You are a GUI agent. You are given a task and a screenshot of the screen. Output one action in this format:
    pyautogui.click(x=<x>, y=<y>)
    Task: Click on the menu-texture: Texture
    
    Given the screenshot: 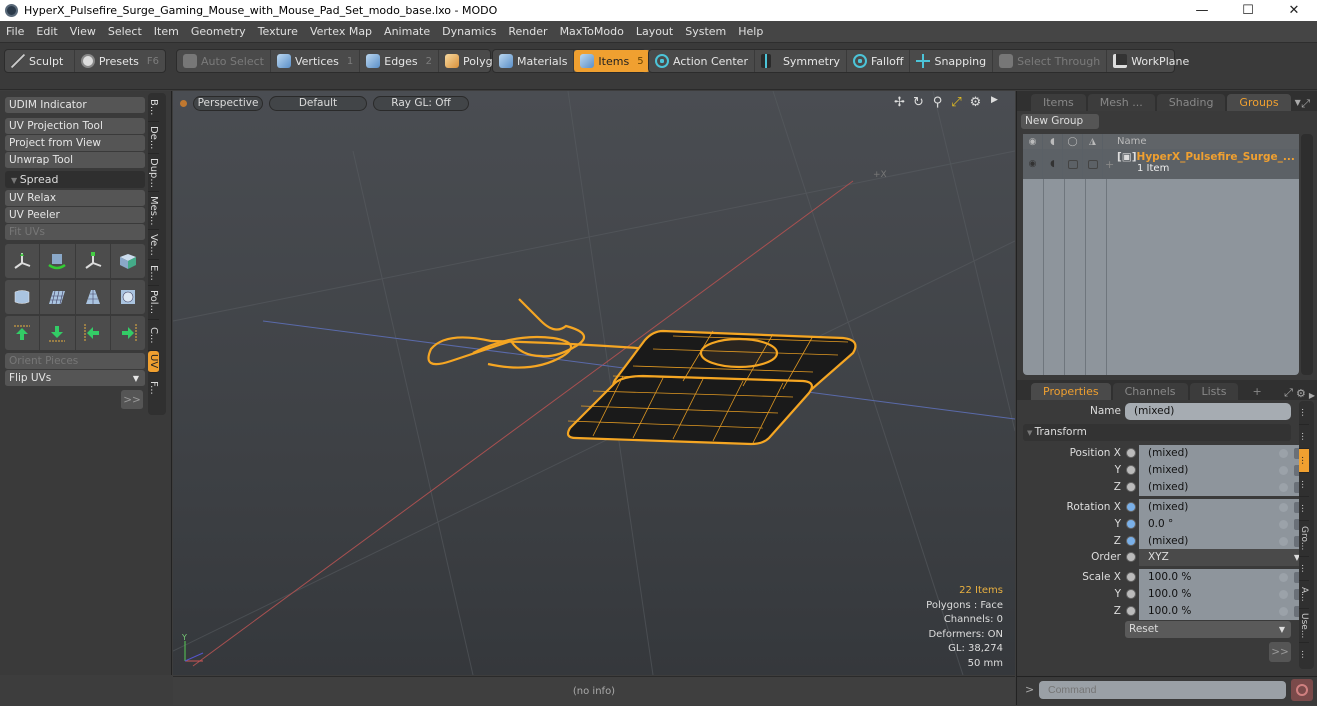 What is the action you would take?
    pyautogui.click(x=278, y=31)
    